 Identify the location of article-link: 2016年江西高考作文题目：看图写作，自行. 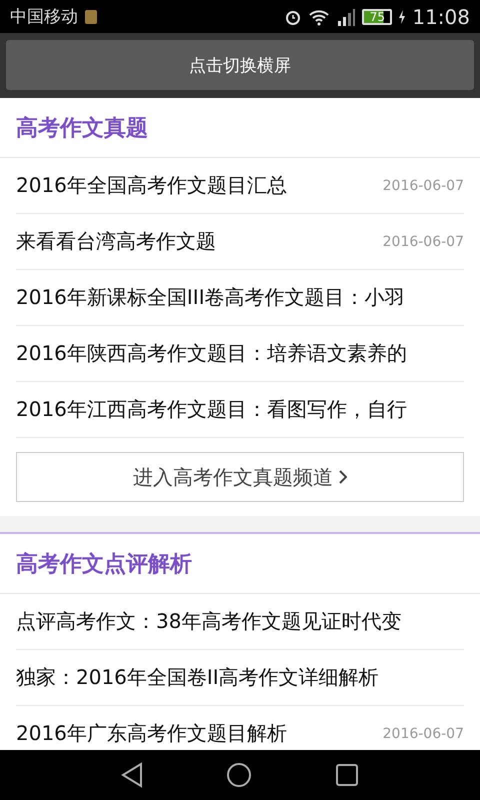
(211, 409).